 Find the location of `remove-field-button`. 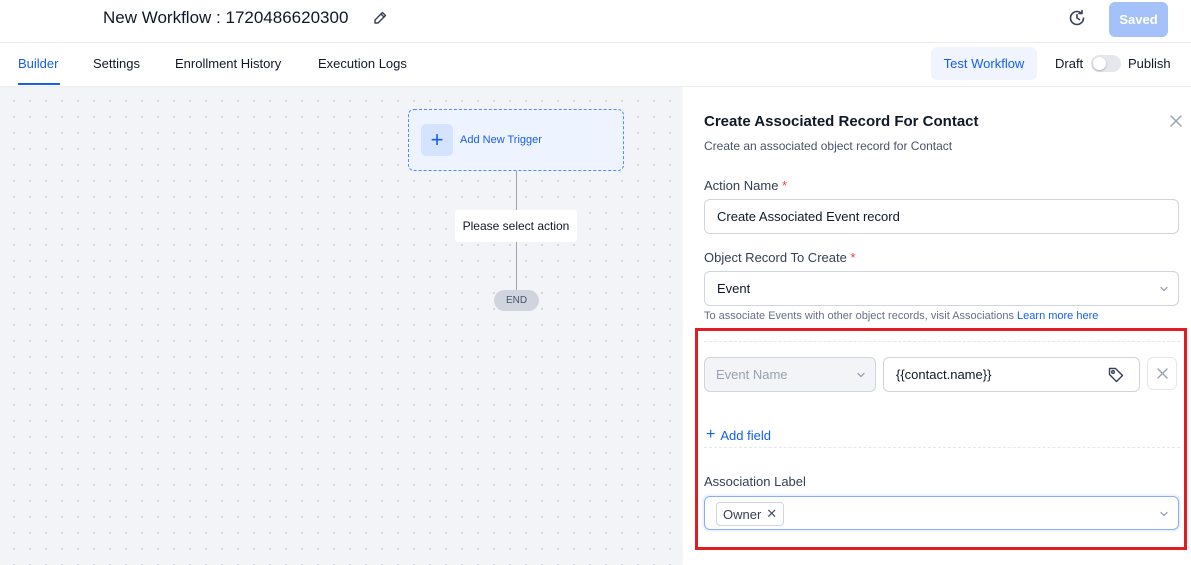

remove-field-button is located at coordinates (1162, 373).